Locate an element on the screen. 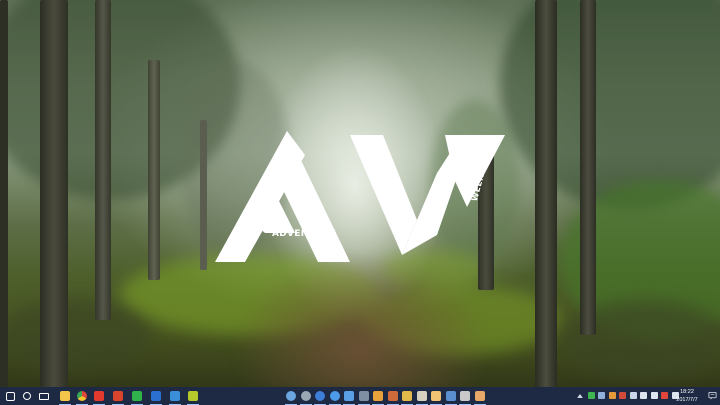 This screenshot has width=720, height=405. yellow-green-app-icon-glyph is located at coordinates (193, 396).